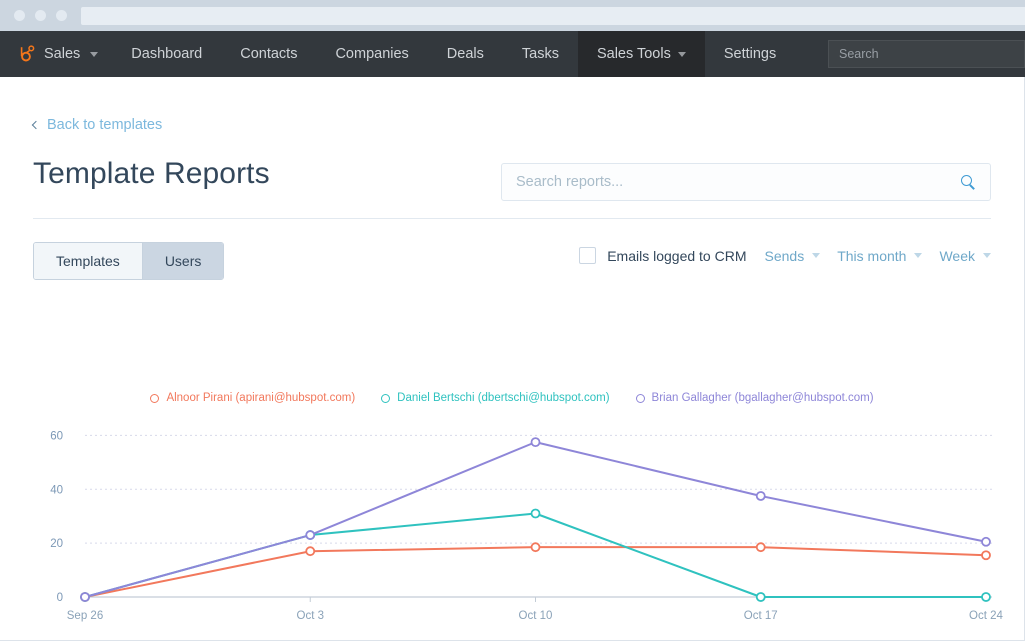 This screenshot has height=641, width=1025. What do you see at coordinates (105, 125) in the screenshot?
I see `back-link-label: Back to templates` at bounding box center [105, 125].